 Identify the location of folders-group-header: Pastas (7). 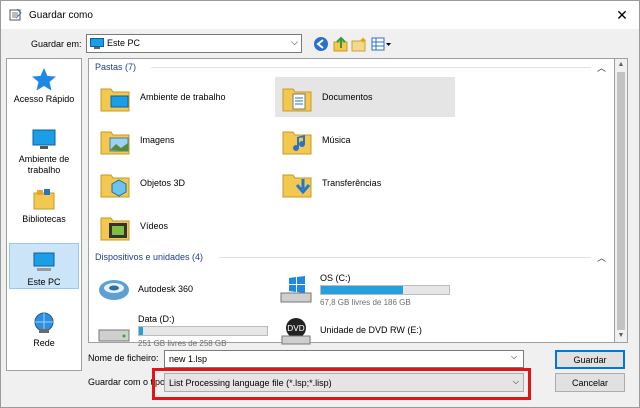
(115, 67).